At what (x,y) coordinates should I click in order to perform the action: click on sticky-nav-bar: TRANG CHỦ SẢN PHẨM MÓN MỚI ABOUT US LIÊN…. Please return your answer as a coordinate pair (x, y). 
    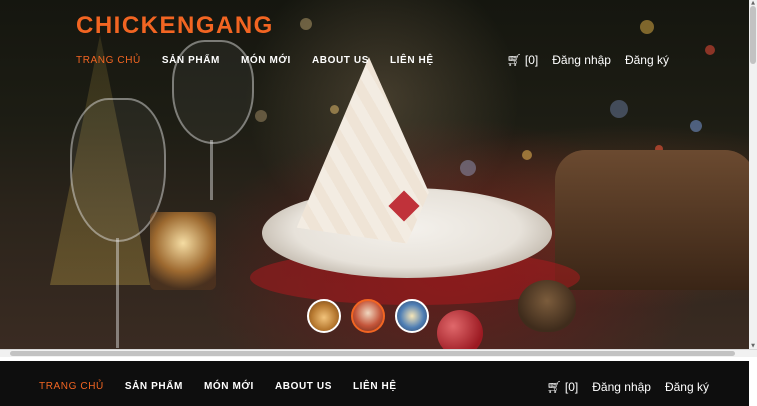
    Looking at the image, I should click on (374, 383).